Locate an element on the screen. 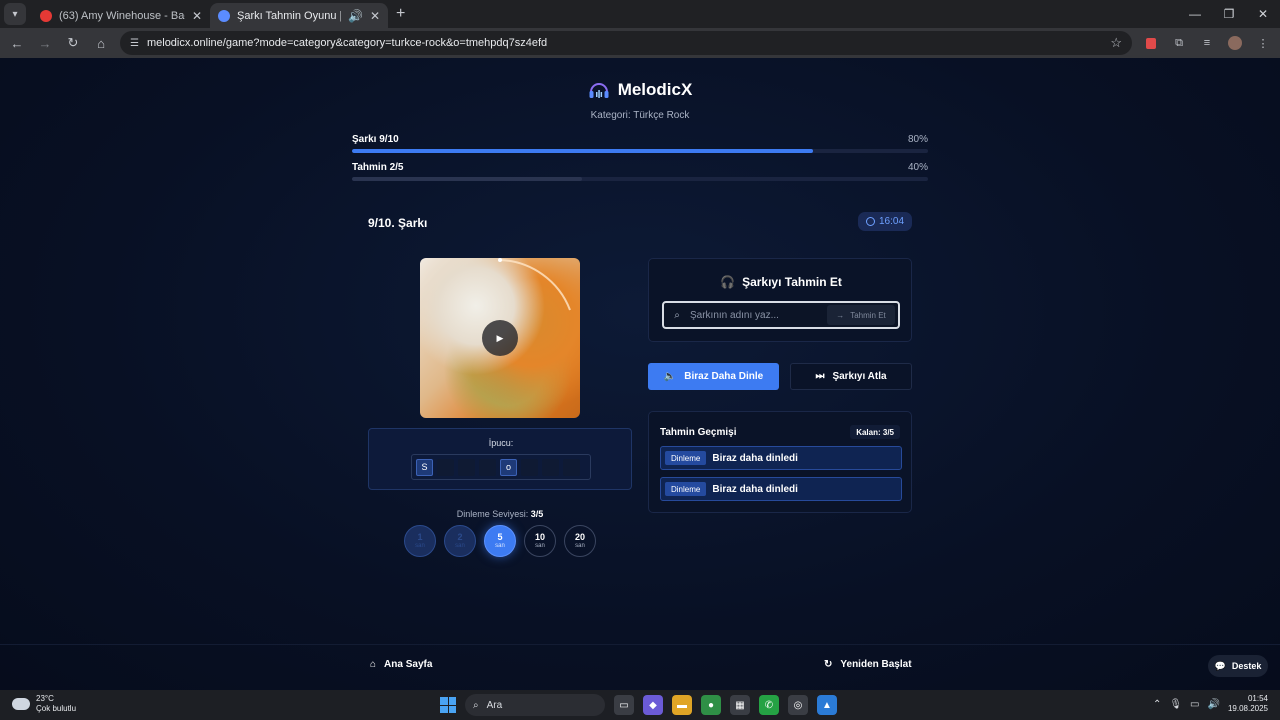 The height and width of the screenshot is (720, 1280). home-button: ⌂ Ana Sayfa is located at coordinates (401, 664).